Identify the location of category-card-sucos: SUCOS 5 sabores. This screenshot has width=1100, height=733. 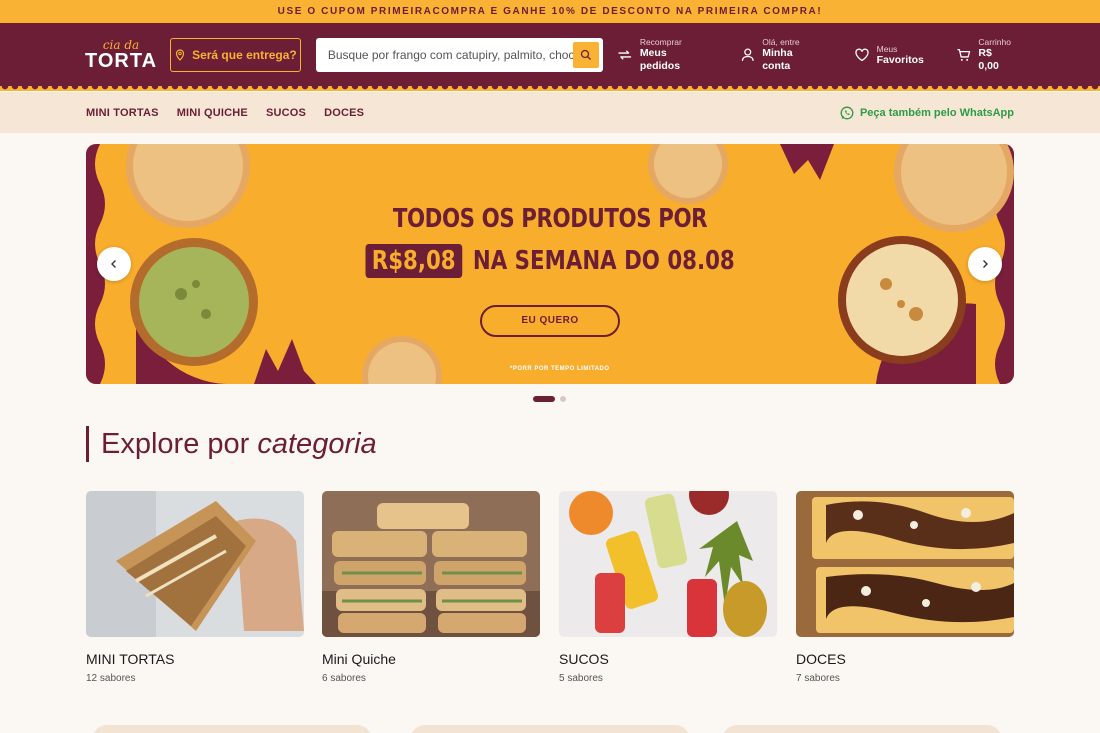
(668, 587).